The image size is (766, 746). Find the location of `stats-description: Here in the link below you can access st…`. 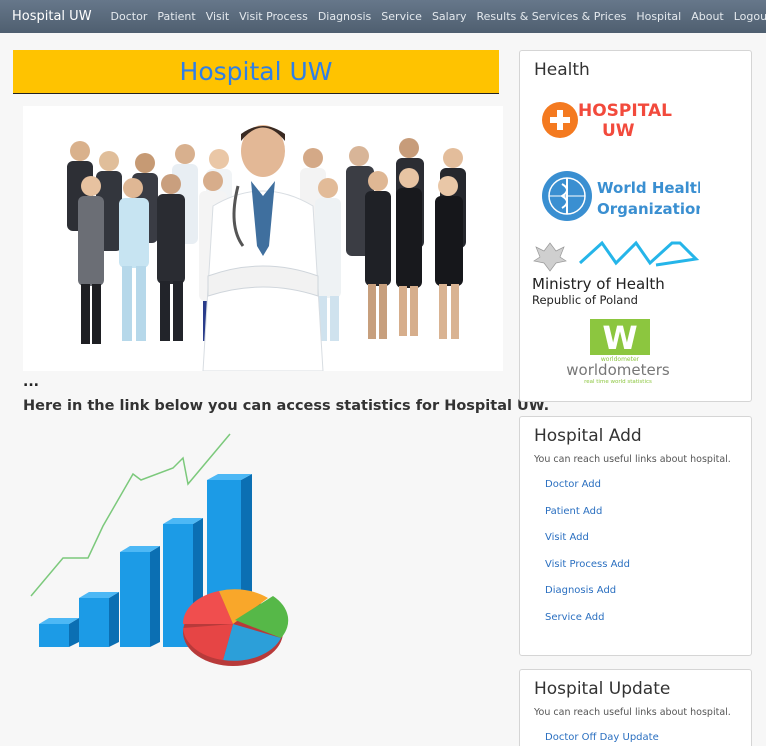

stats-description: Here in the link below you can access st… is located at coordinates (286, 406).